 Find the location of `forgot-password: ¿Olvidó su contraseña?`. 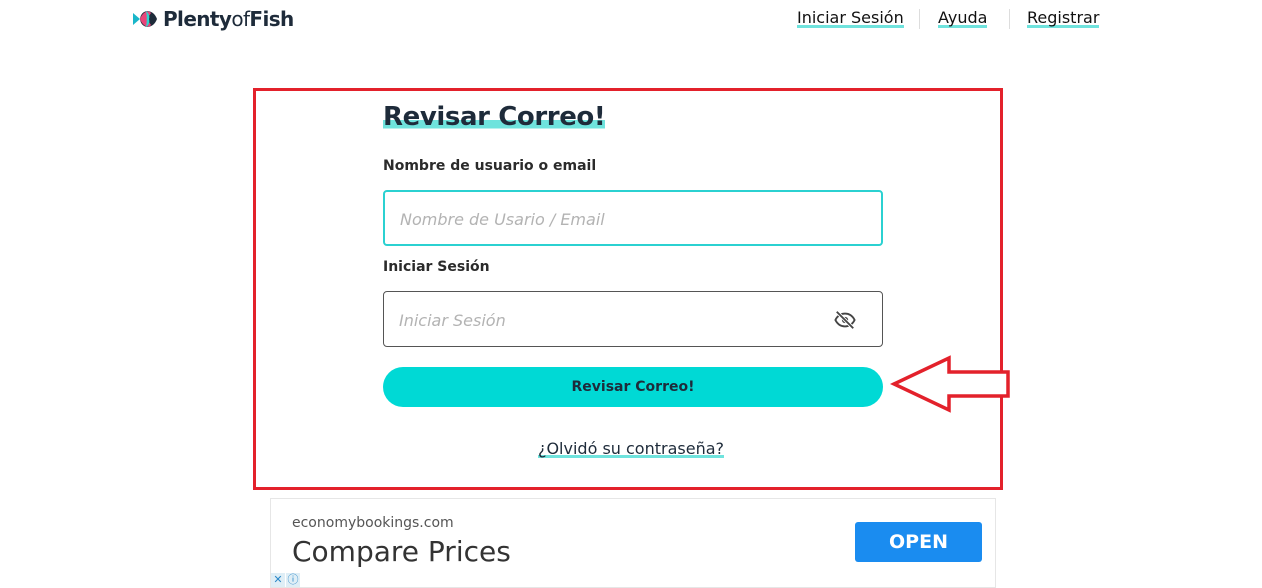

forgot-password: ¿Olvidó su contraseña? is located at coordinates (631, 448).